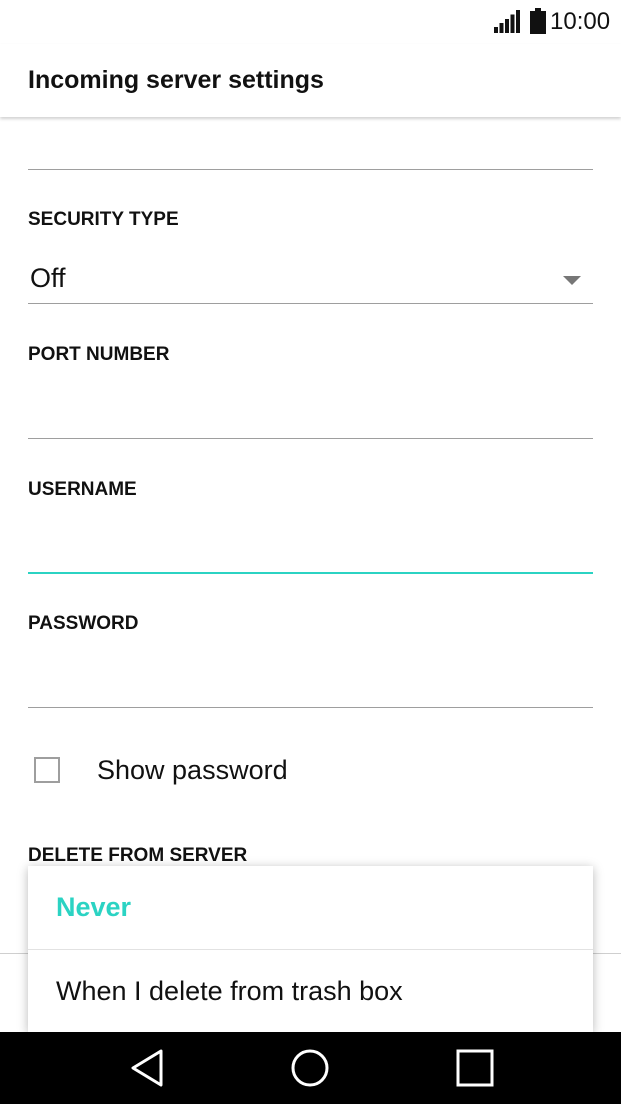  Describe the element at coordinates (310, 303) in the screenshot. I see `security-type-underline` at that location.